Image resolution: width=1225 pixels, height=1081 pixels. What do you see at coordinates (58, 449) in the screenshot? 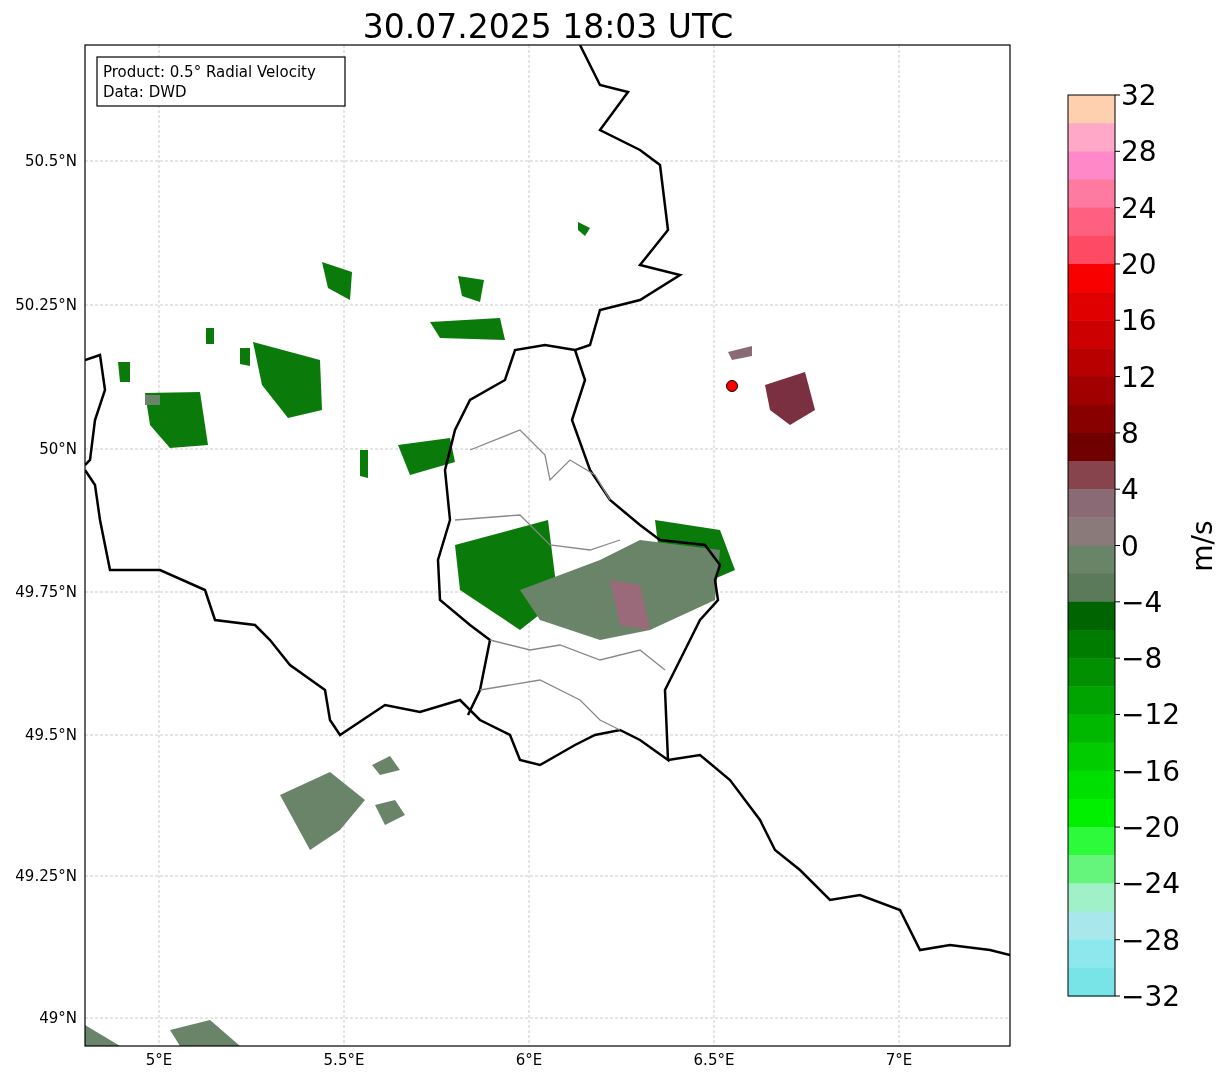
I see `latitude-label: 50°N` at bounding box center [58, 449].